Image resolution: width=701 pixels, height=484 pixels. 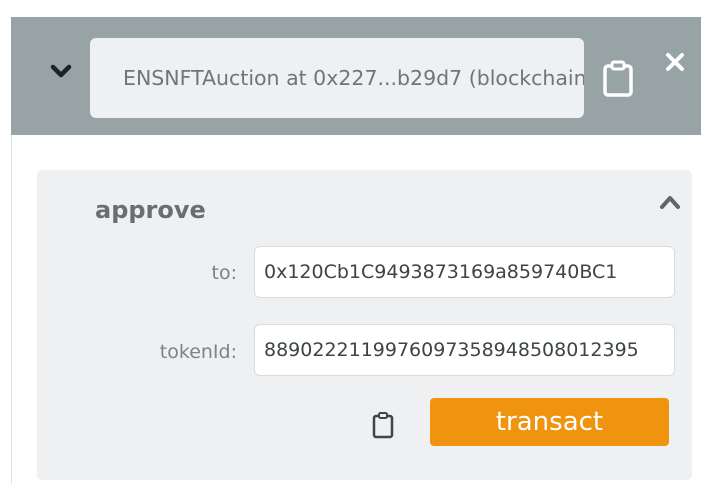 What do you see at coordinates (675, 62) in the screenshot?
I see `close-icon` at bounding box center [675, 62].